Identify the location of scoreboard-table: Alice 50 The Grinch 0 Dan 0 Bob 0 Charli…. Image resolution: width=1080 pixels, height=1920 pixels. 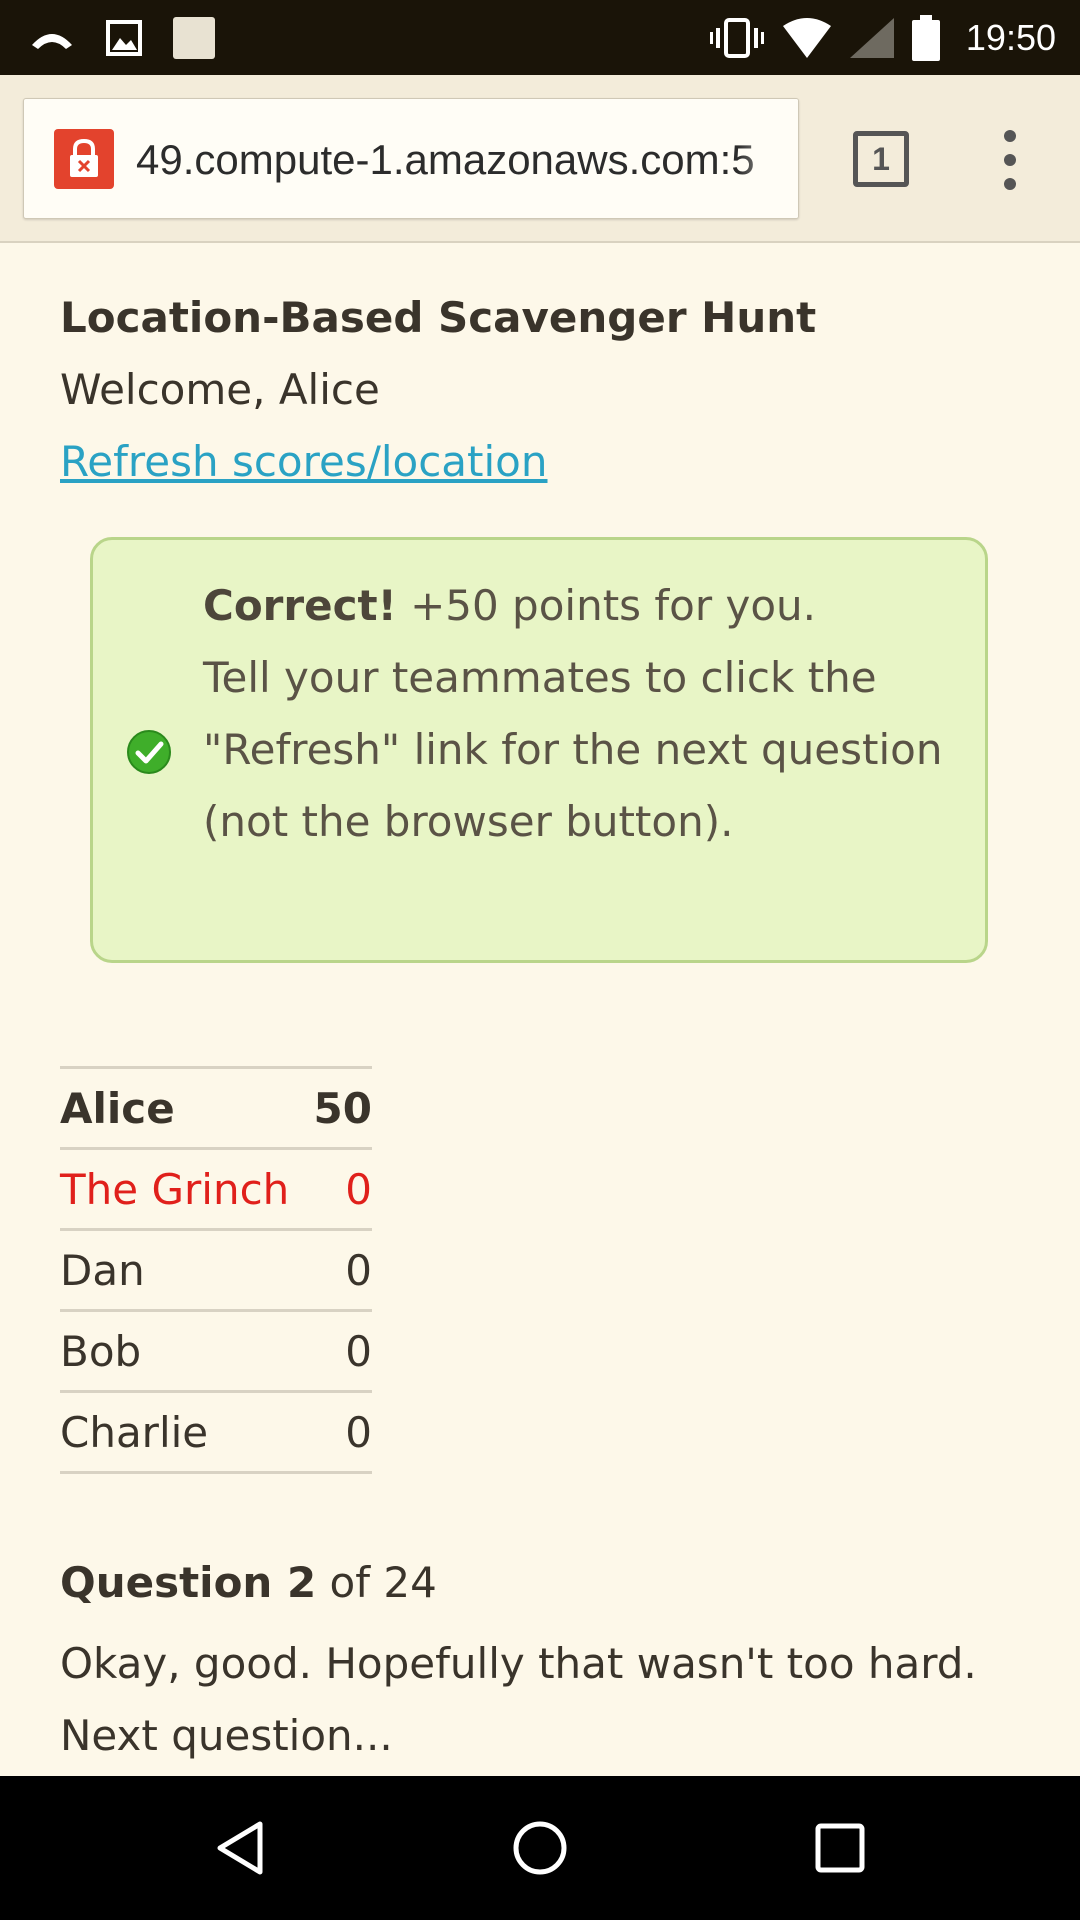
(216, 1270).